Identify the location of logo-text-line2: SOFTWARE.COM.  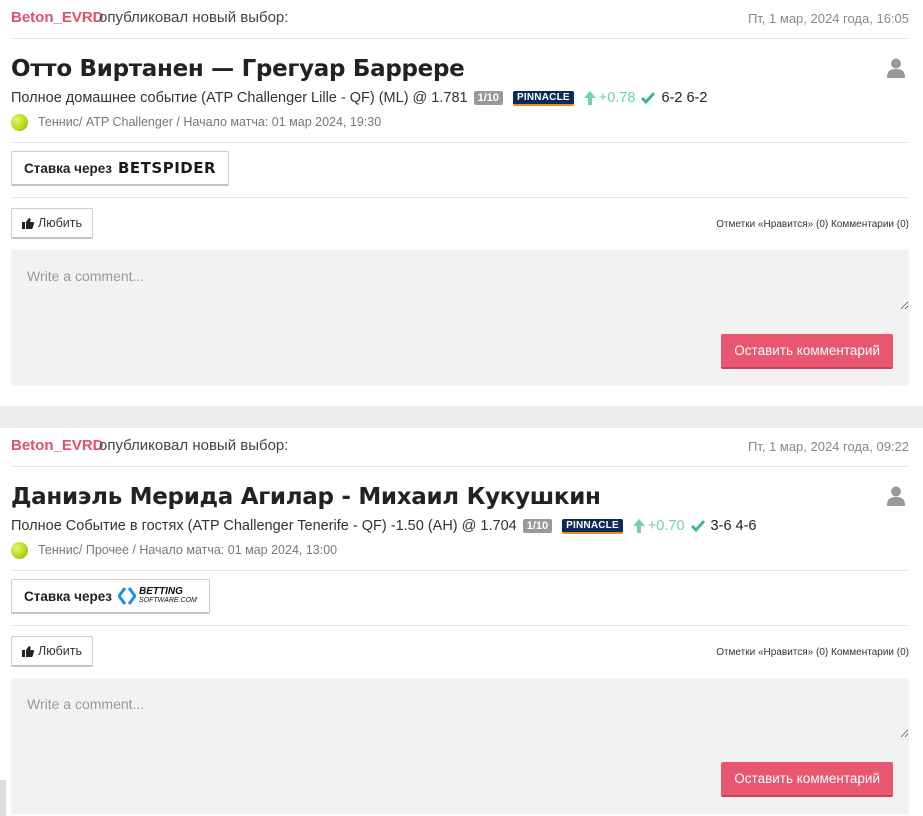
(168, 600).